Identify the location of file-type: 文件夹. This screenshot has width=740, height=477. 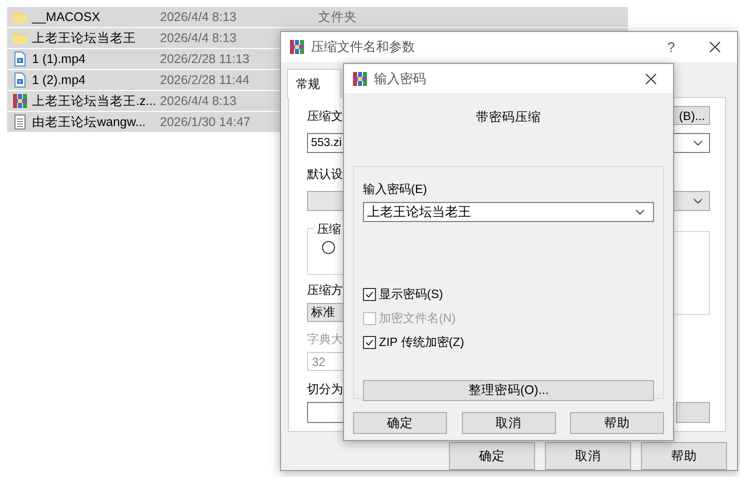
(337, 17).